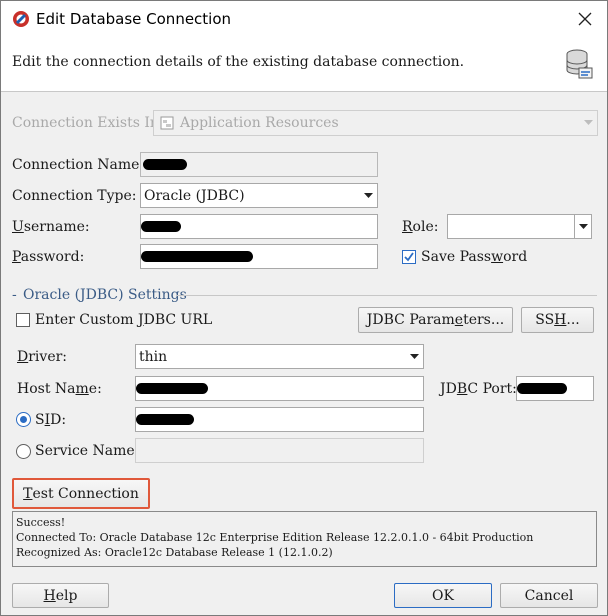 Image resolution: width=608 pixels, height=616 pixels. I want to click on database-connection-icon, so click(579, 64).